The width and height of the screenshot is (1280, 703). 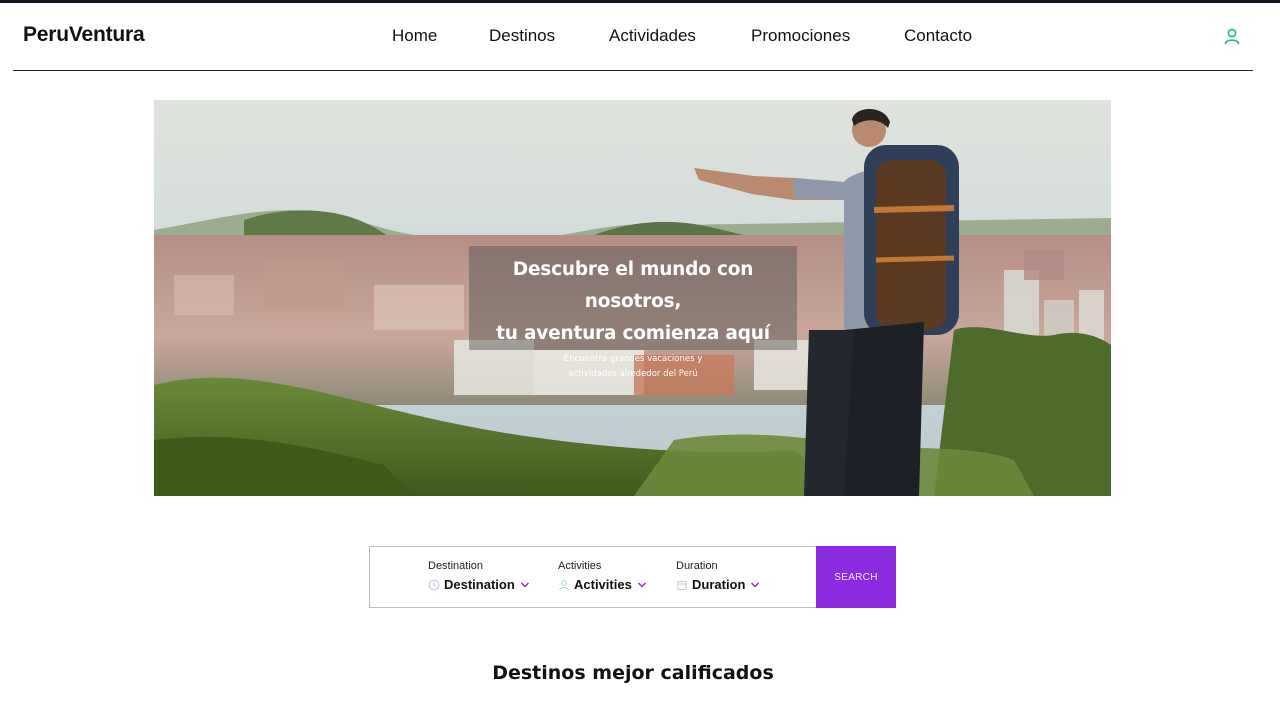 I want to click on nav-link-destinos: Destinos, so click(x=522, y=36).